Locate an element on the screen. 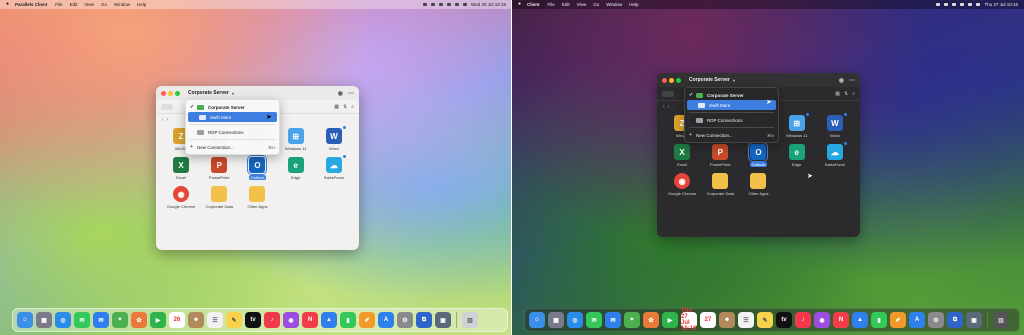  menu-go: Go is located at coordinates (104, 4).